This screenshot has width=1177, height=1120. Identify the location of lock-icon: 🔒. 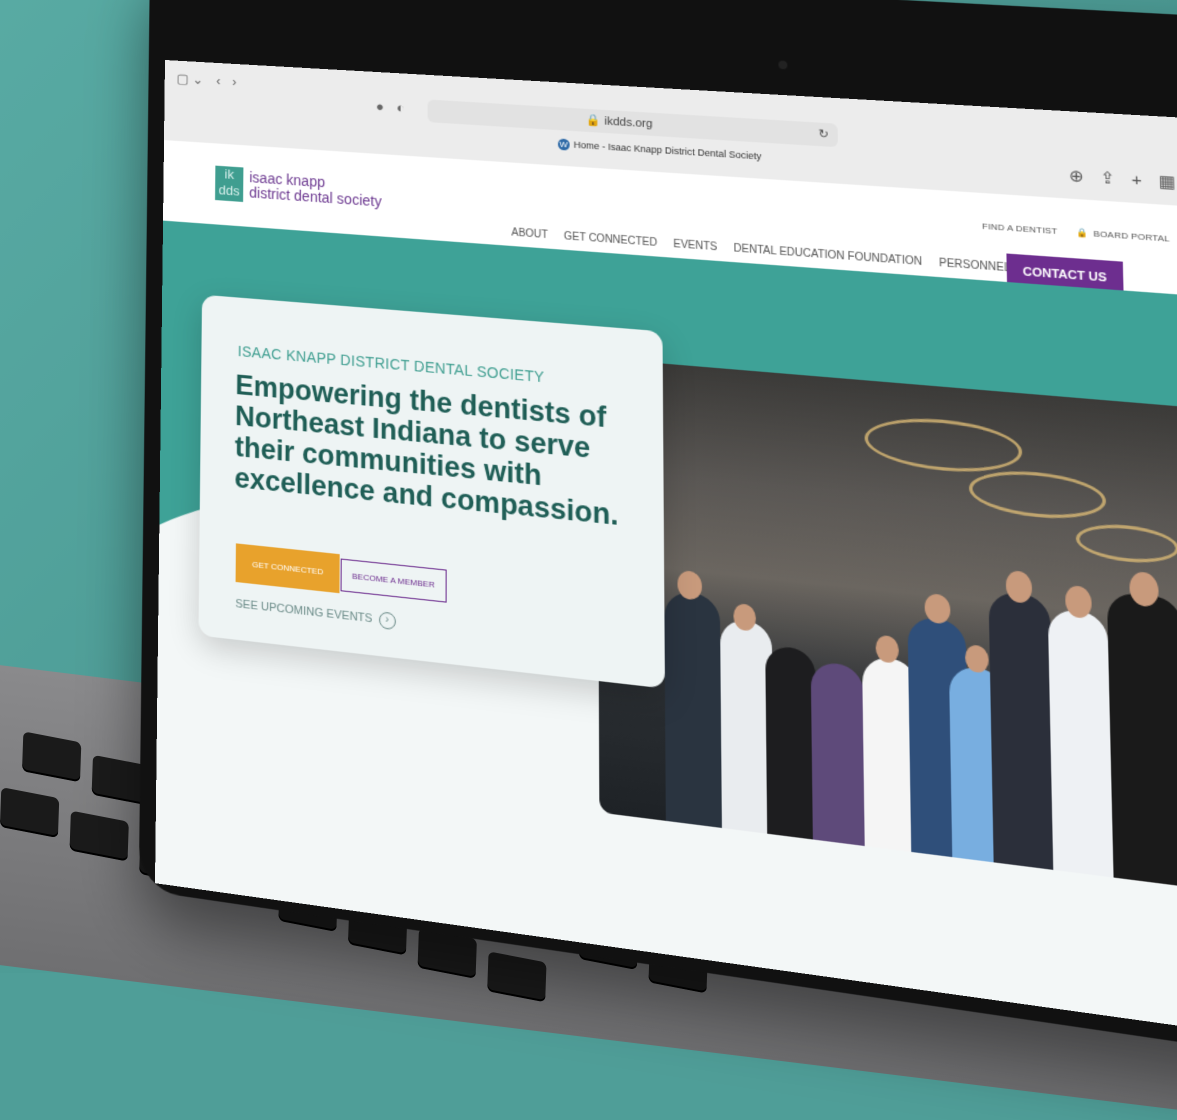
(1082, 233).